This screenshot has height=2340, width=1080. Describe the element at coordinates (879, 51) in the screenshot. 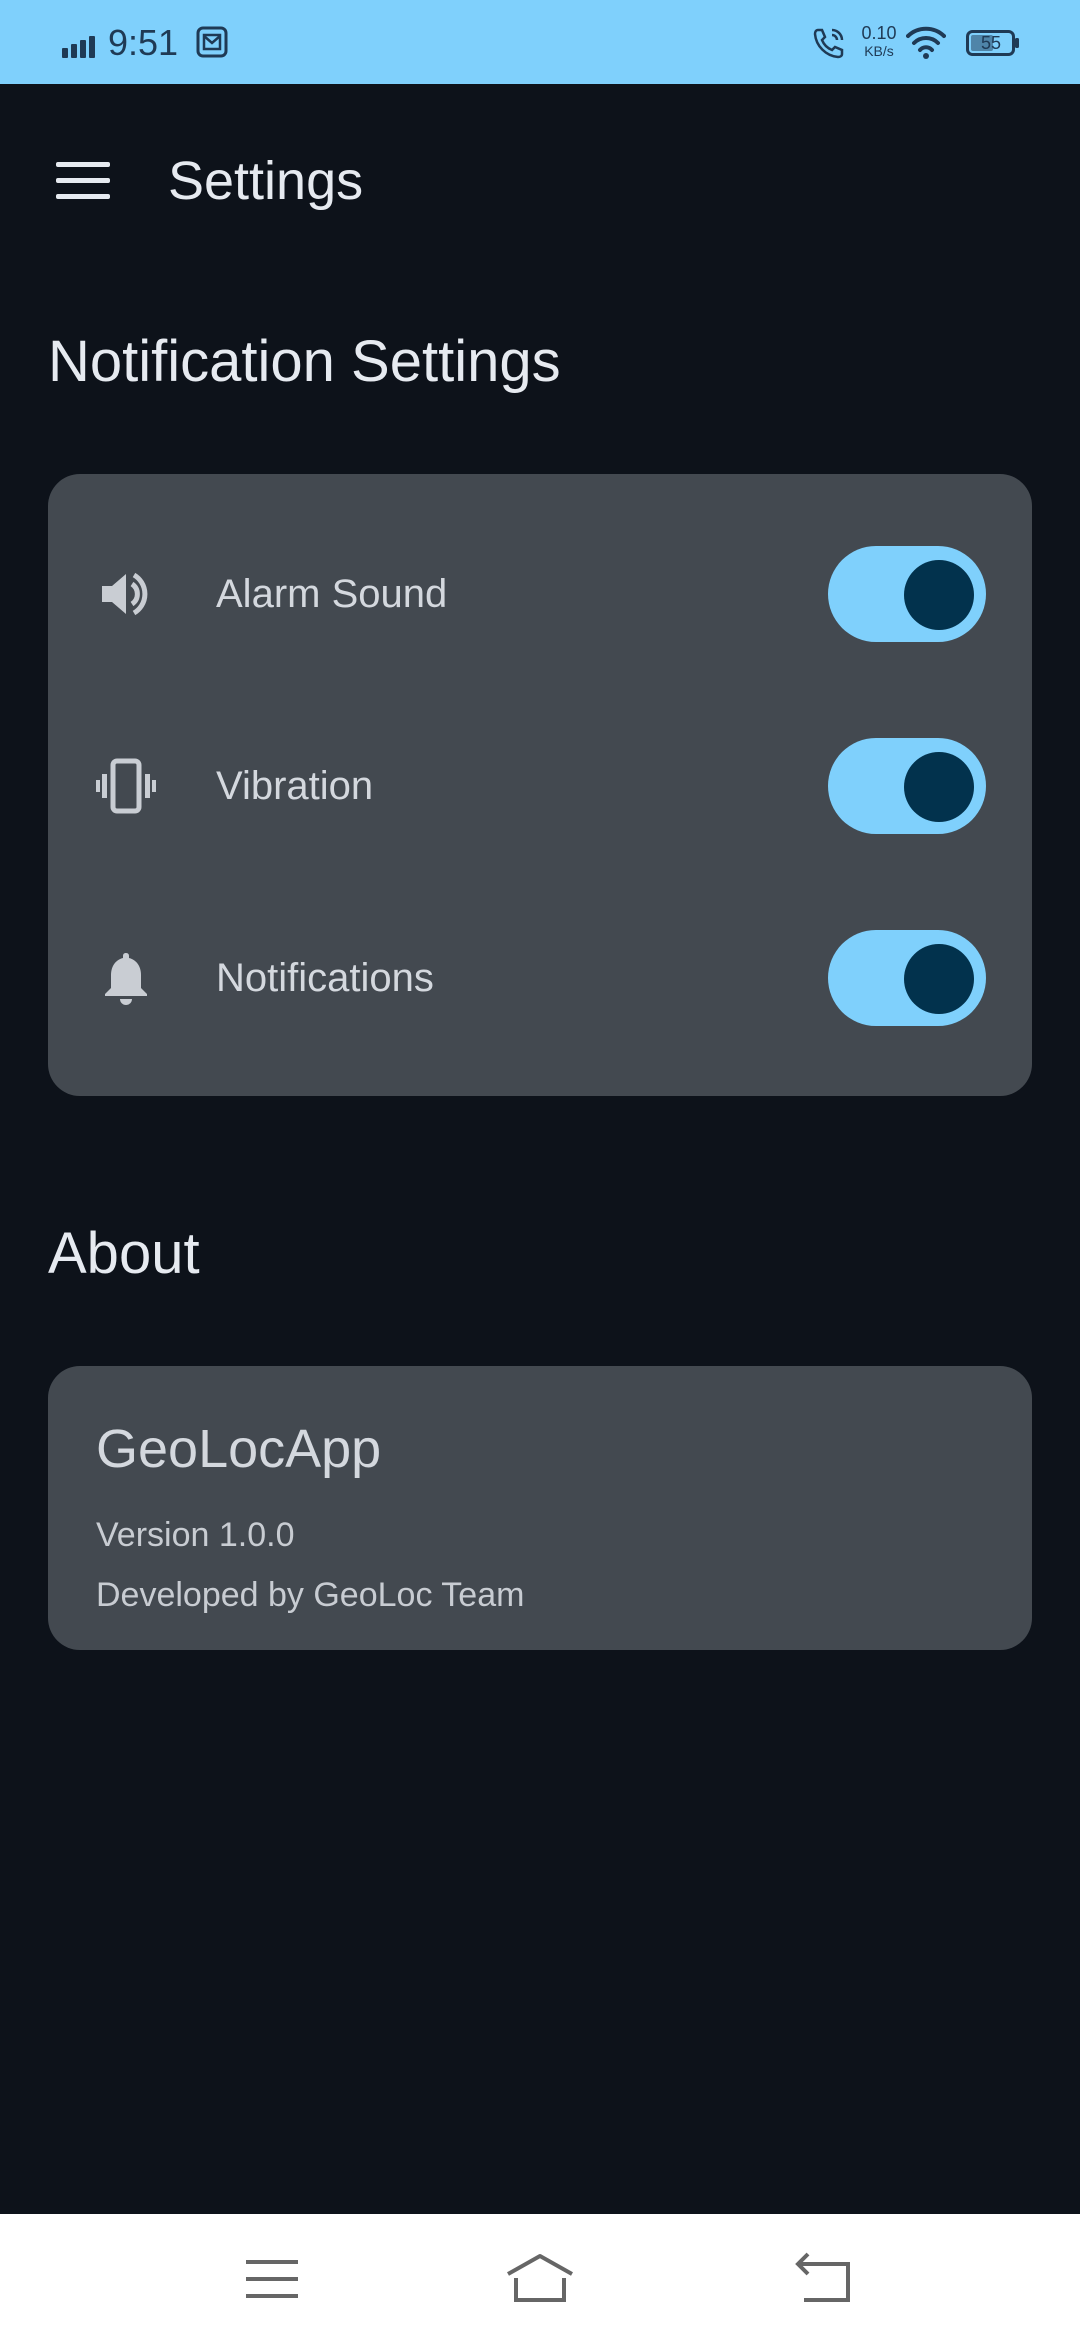

I see `network-speed-unit: KB/s` at that location.